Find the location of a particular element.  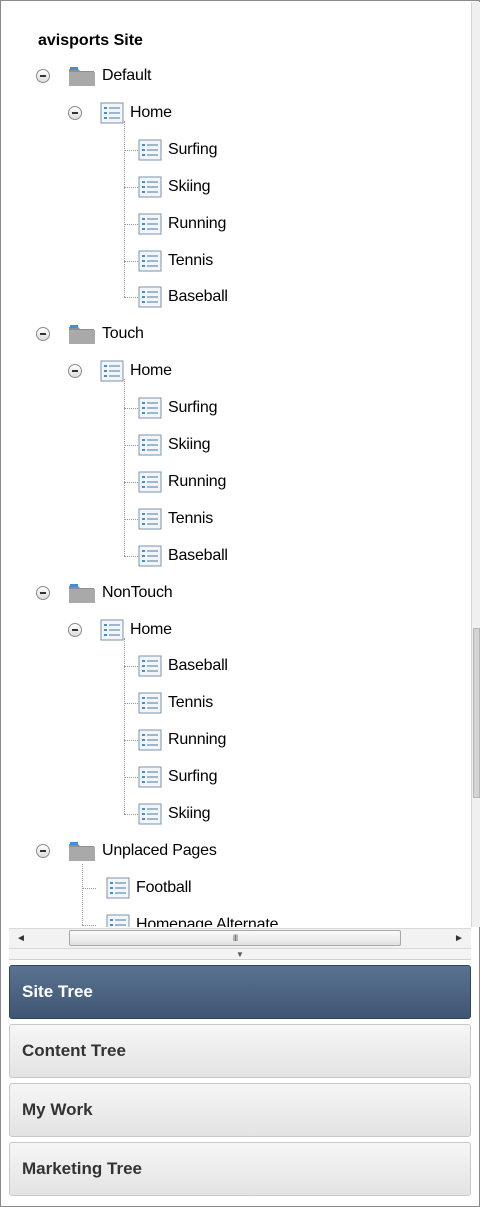

tree-node-label: Default is located at coordinates (127, 75).